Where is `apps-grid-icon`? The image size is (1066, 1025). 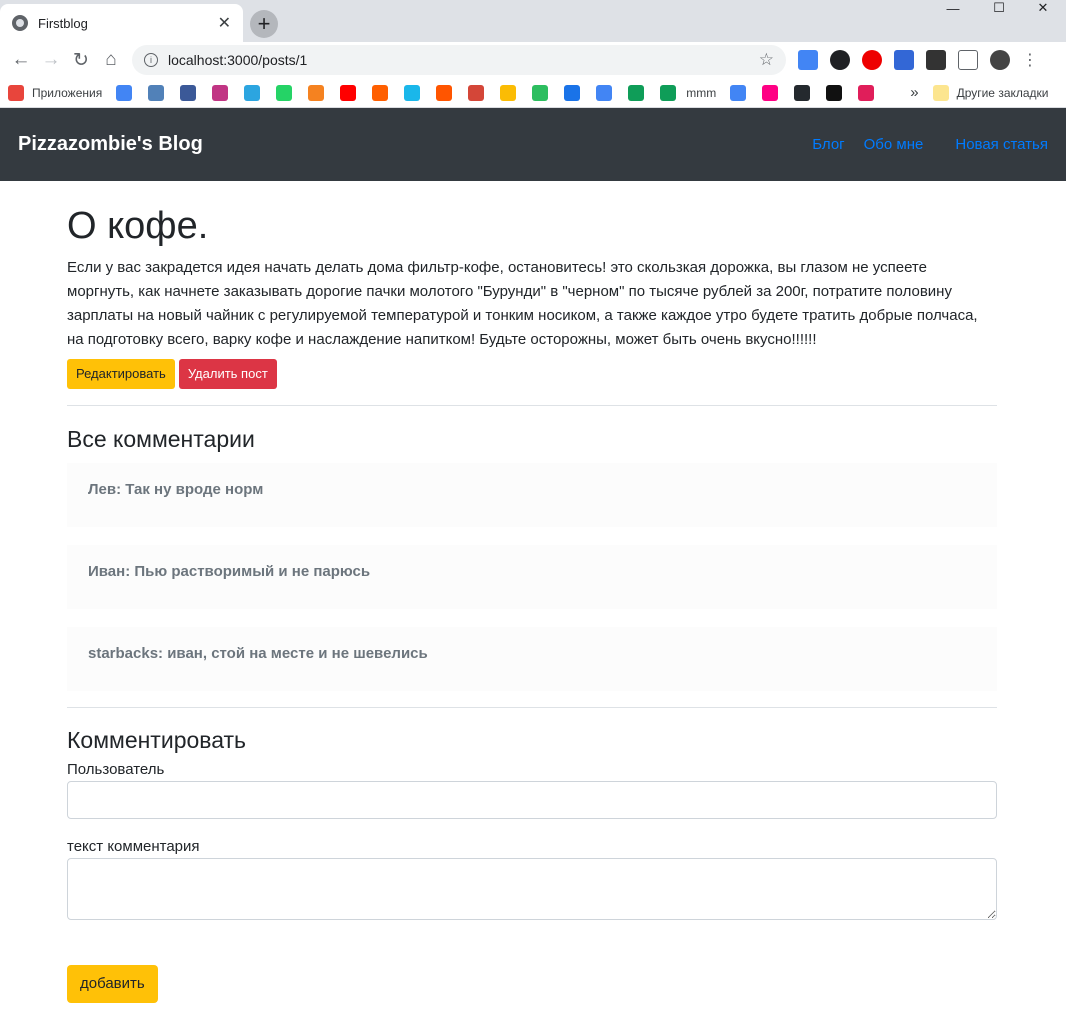
apps-grid-icon is located at coordinates (16, 92).